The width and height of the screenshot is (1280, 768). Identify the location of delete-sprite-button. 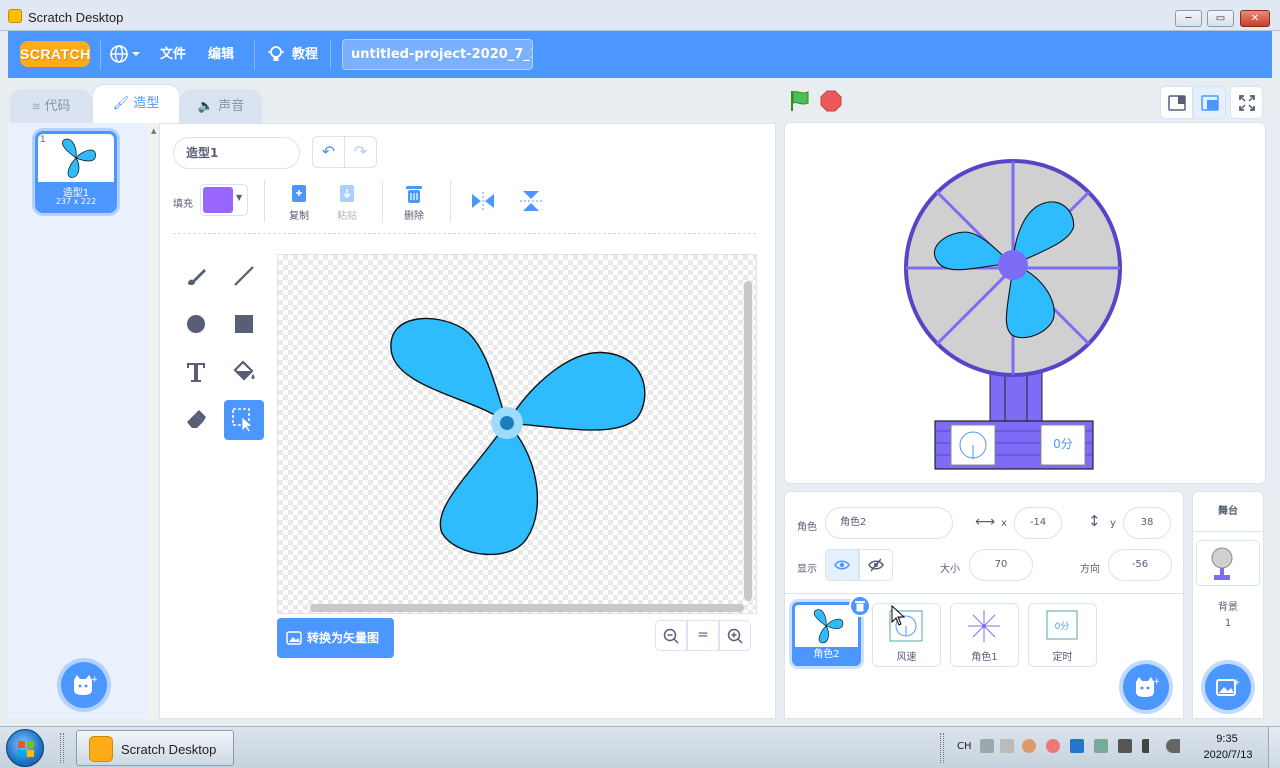
(860, 606).